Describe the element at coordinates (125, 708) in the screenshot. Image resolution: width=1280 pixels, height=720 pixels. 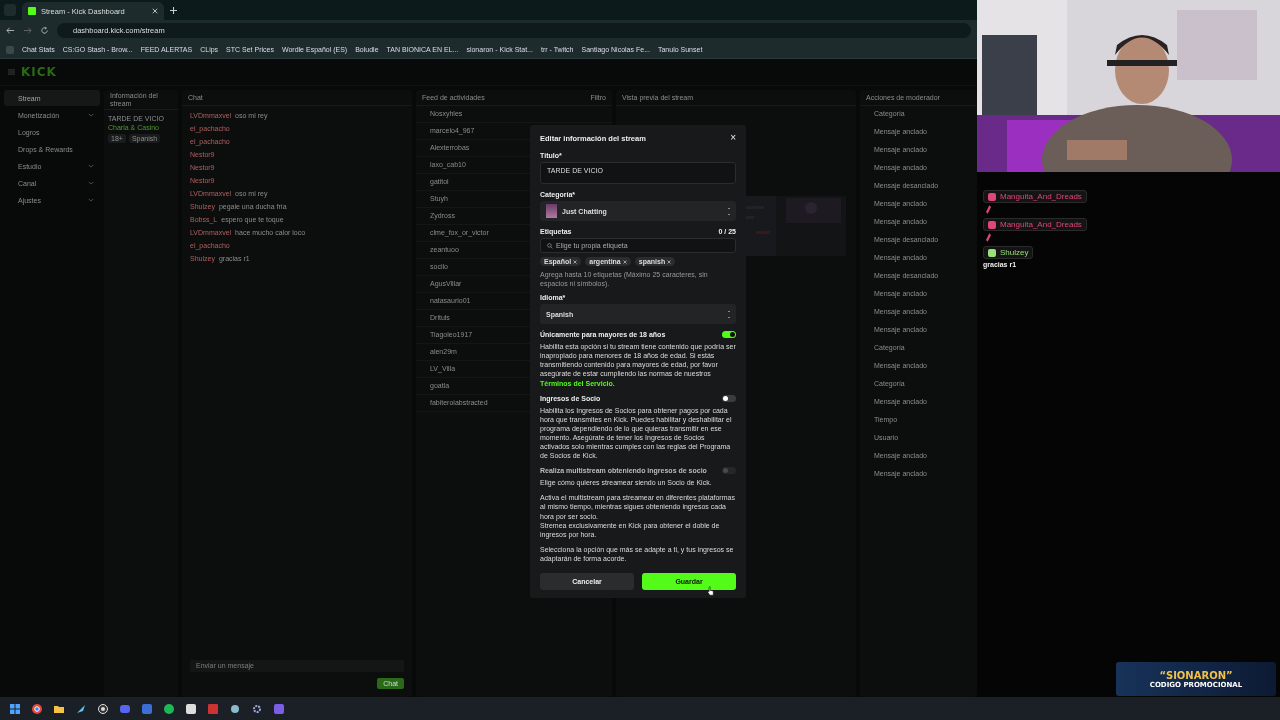
I see `chat-app-icon` at that location.